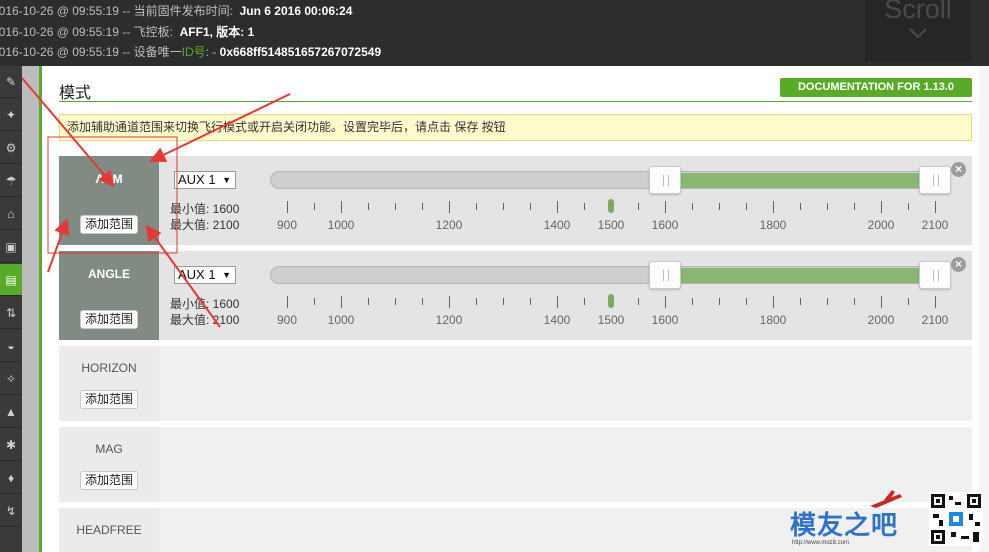 Image resolution: width=989 pixels, height=552 pixels. I want to click on parachute-icon: ☂, so click(11, 180).